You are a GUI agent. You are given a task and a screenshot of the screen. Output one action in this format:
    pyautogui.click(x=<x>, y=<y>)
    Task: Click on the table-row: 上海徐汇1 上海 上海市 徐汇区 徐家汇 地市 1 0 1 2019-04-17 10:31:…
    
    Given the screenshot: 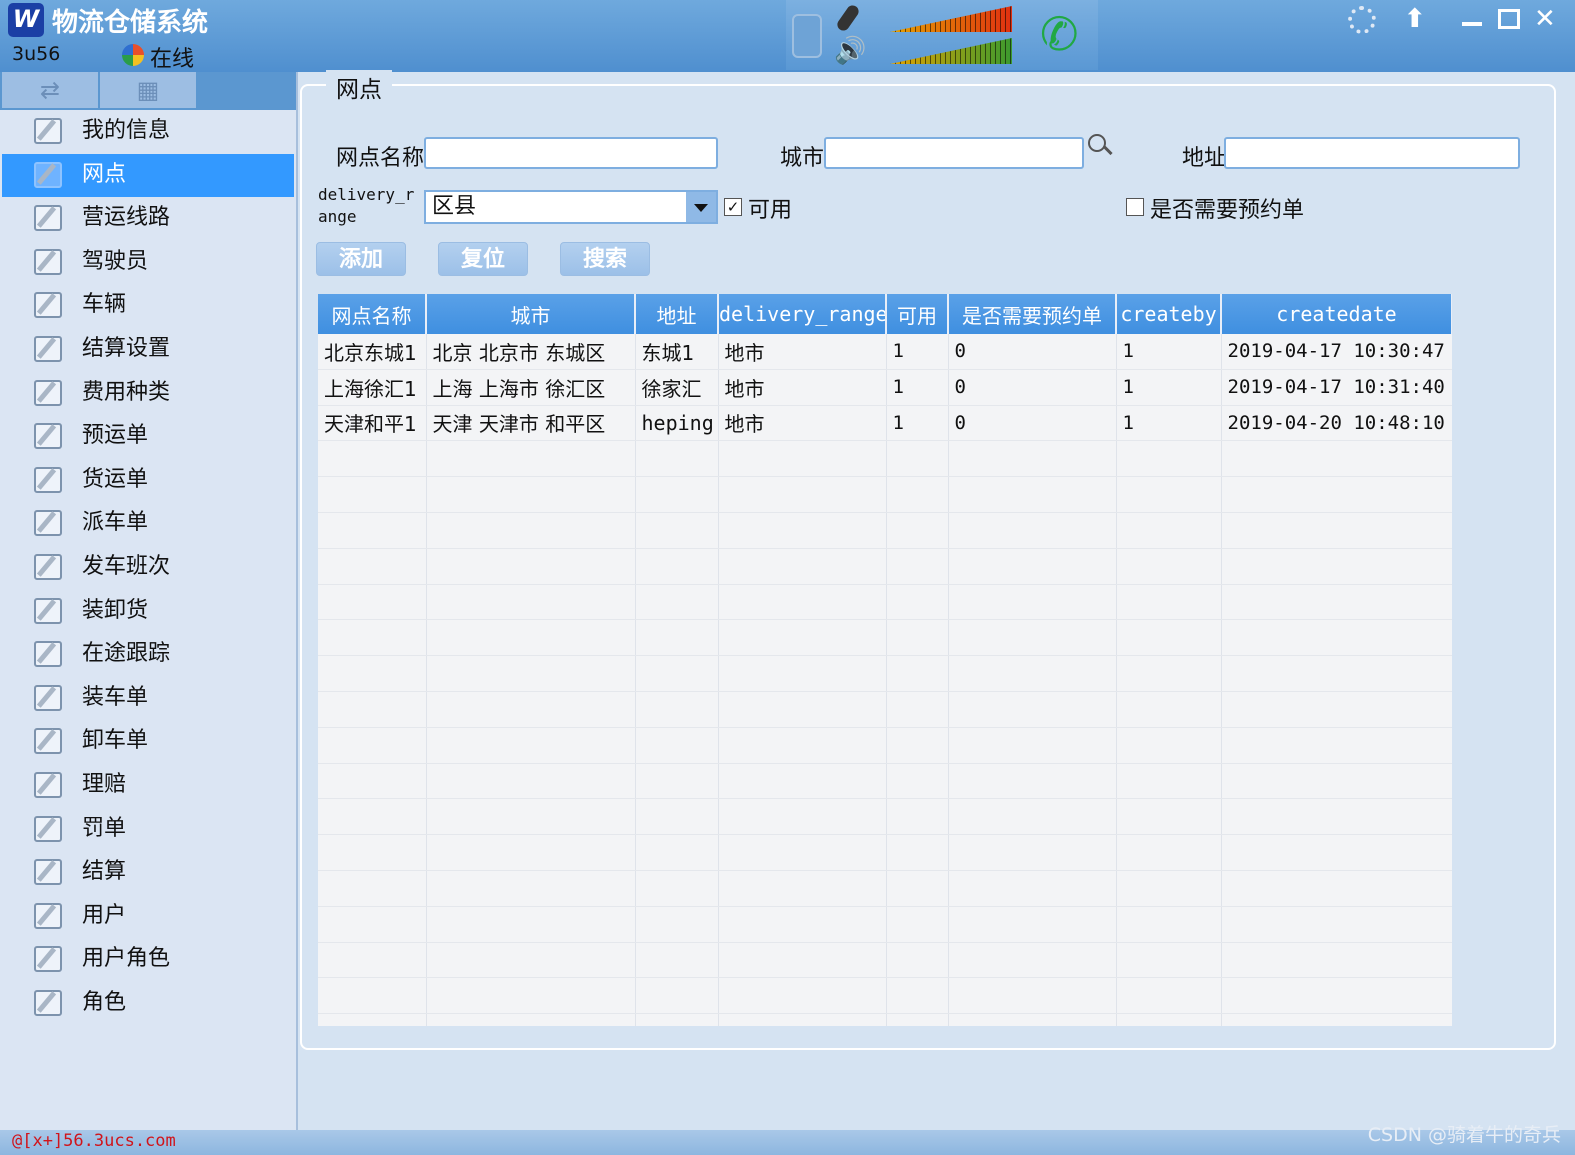 What is the action you would take?
    pyautogui.click(x=885, y=387)
    